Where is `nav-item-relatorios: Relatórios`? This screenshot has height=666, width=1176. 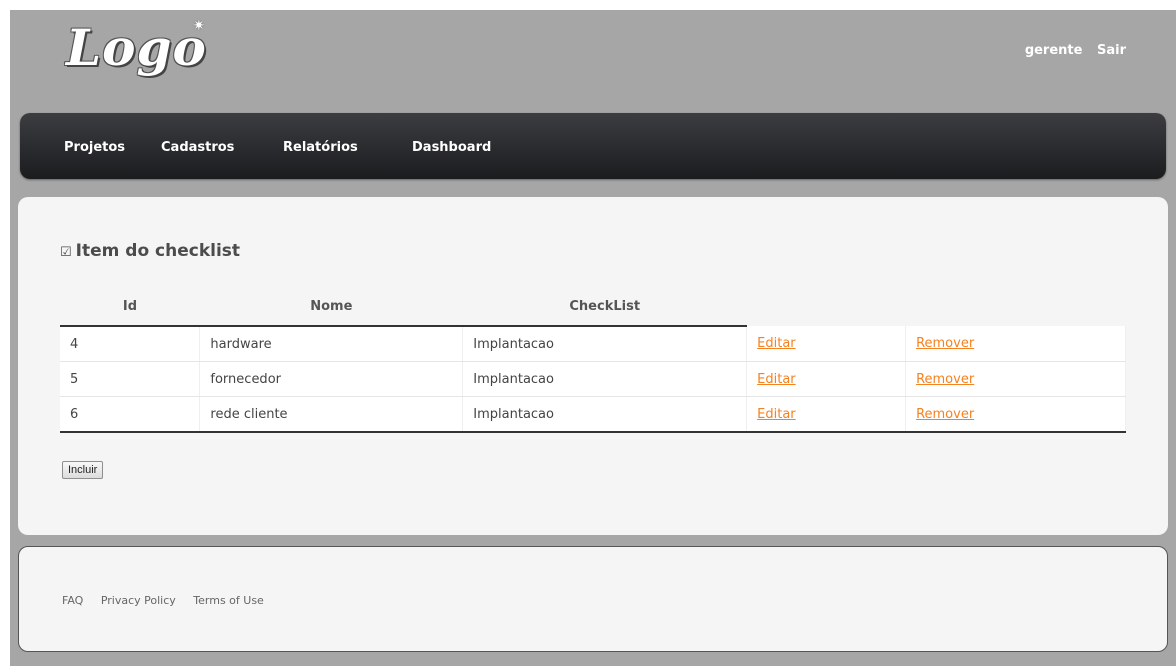 nav-item-relatorios: Relatórios is located at coordinates (320, 147).